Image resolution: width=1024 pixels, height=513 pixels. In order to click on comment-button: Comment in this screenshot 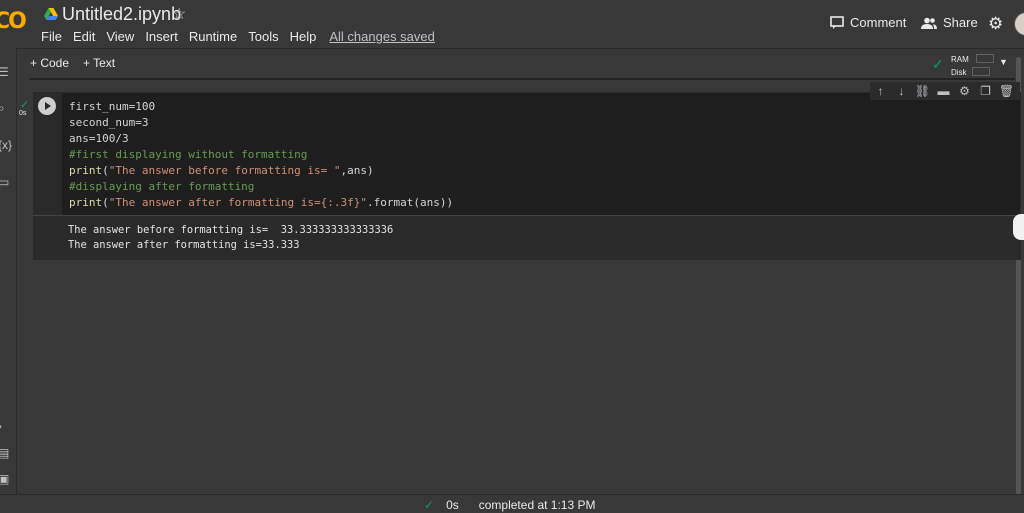, I will do `click(868, 22)`.